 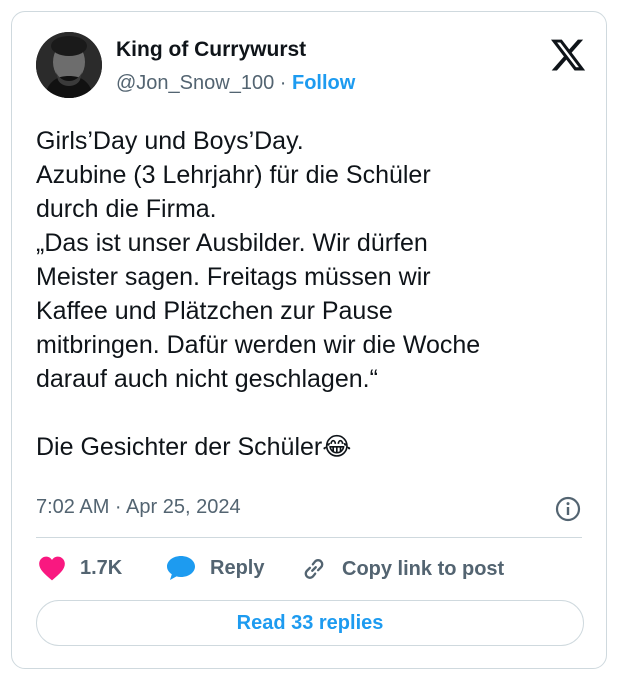 I want to click on divider, so click(x=309, y=537).